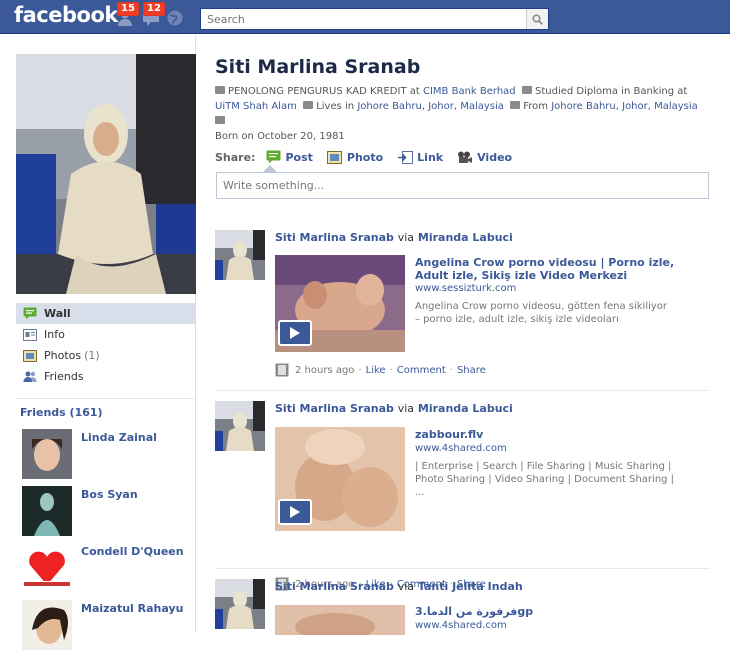  I want to click on graduation-icon, so click(527, 90).